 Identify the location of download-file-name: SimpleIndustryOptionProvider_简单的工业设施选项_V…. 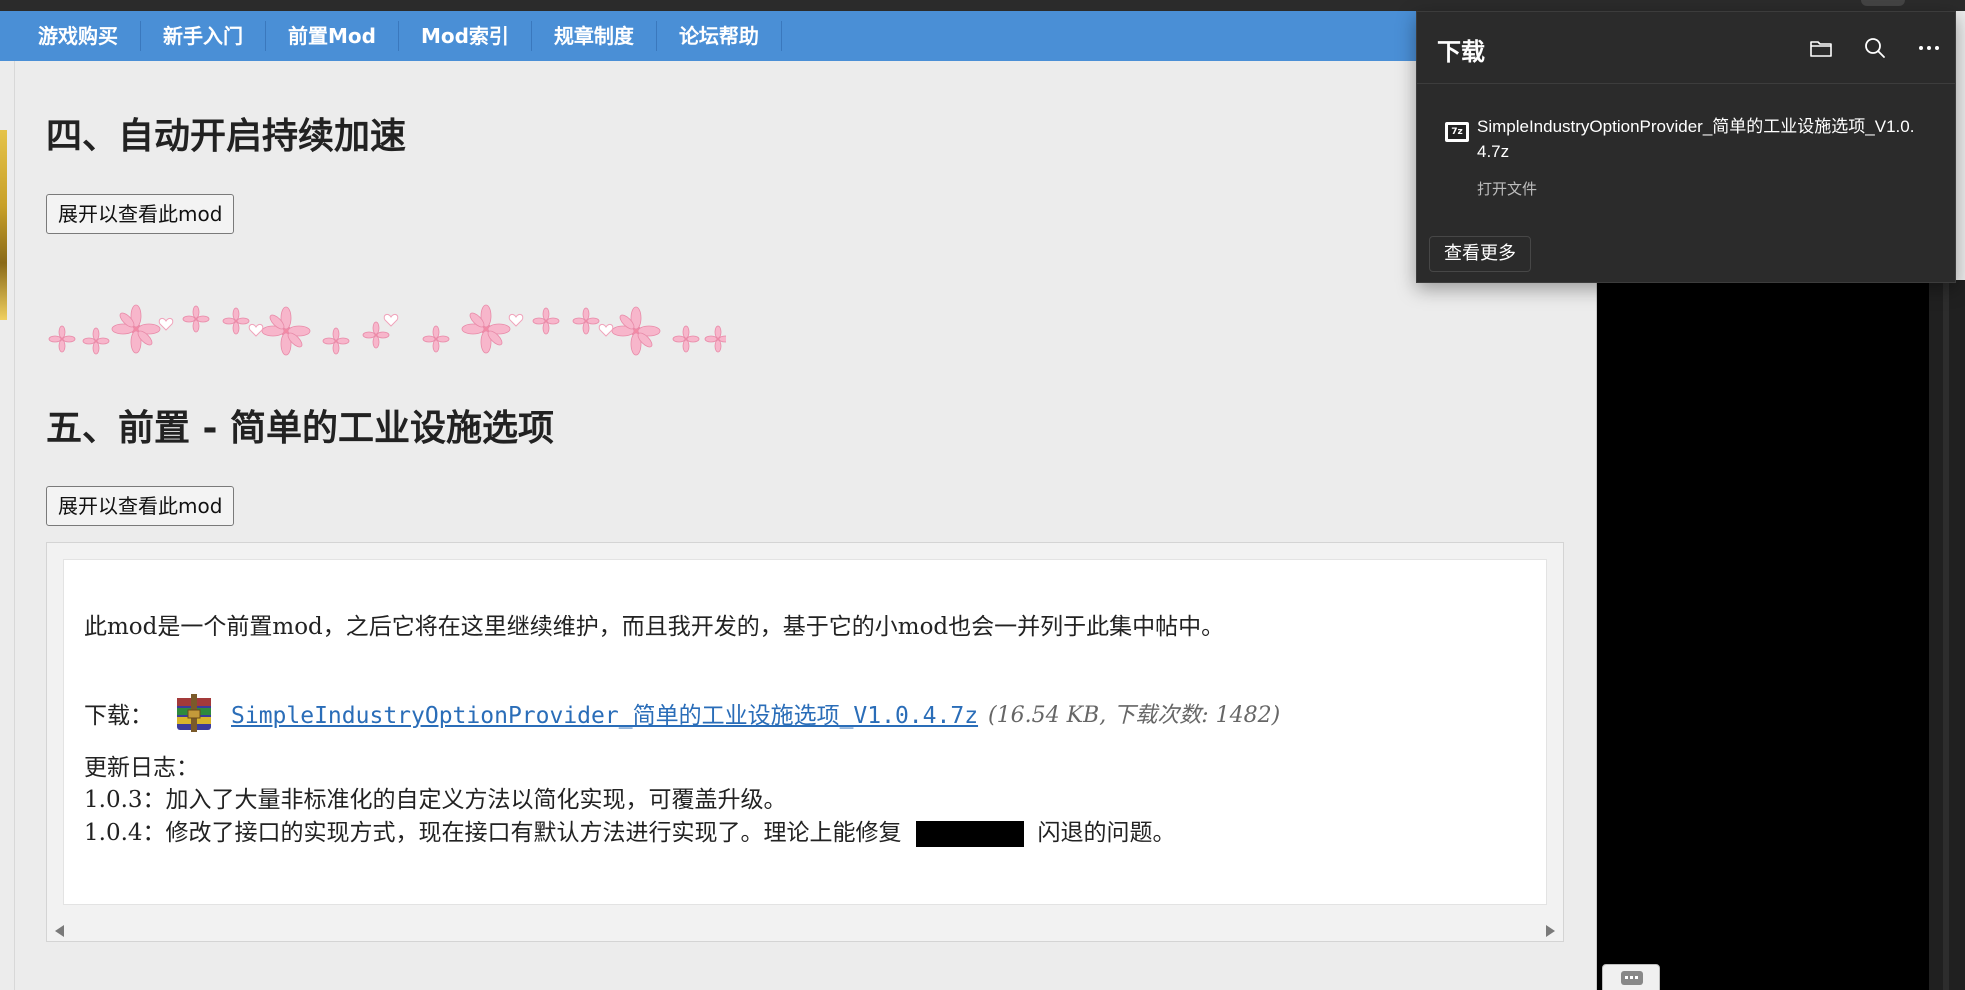
(1697, 139).